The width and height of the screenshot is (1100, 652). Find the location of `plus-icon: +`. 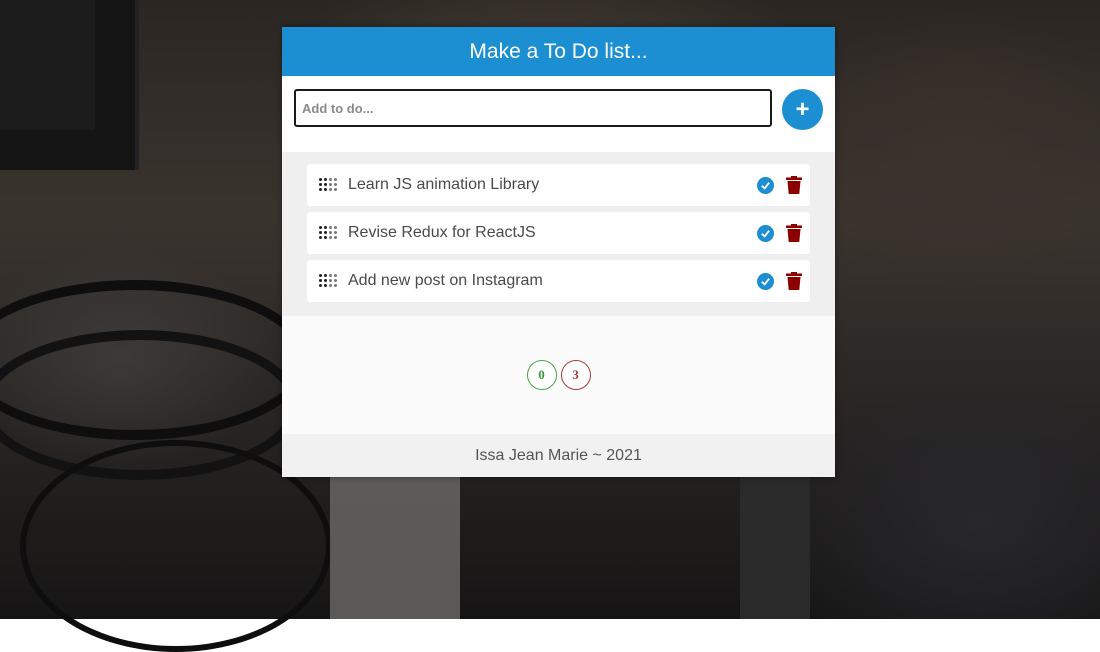

plus-icon: + is located at coordinates (802, 109).